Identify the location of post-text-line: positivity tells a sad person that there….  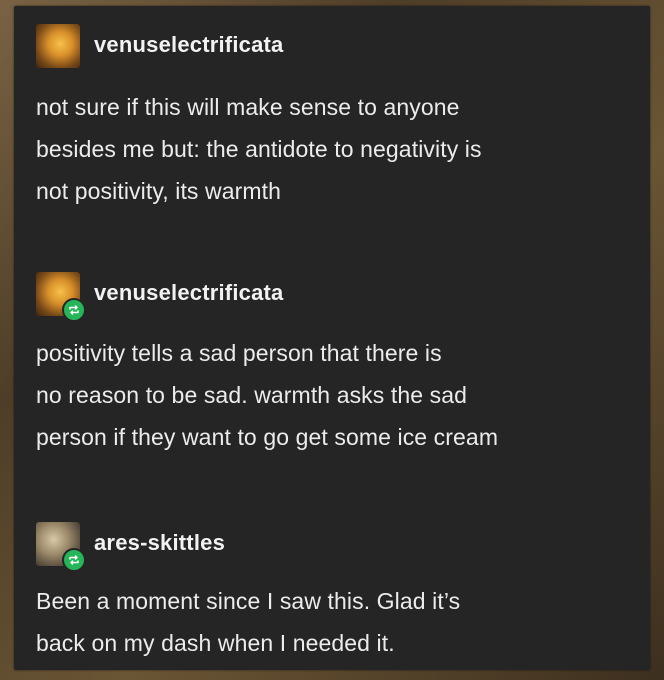
(239, 353).